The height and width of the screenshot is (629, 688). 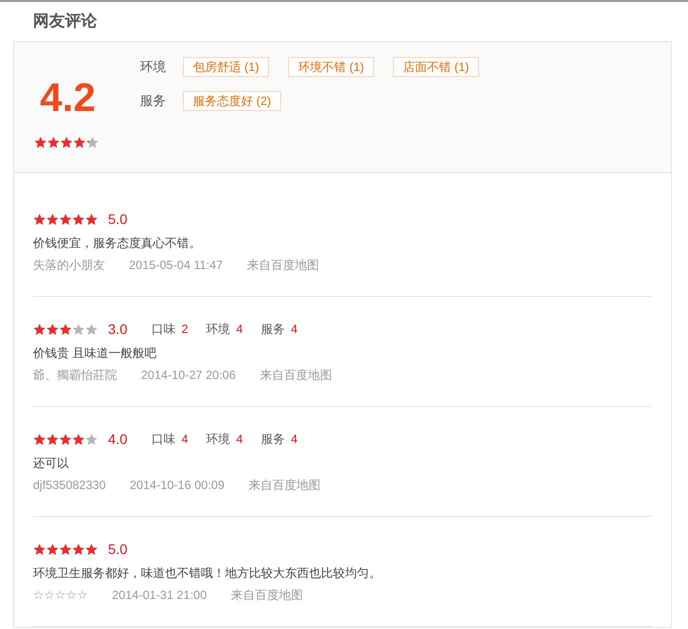 What do you see at coordinates (51, 463) in the screenshot?
I see `review-text: 还可以` at bounding box center [51, 463].